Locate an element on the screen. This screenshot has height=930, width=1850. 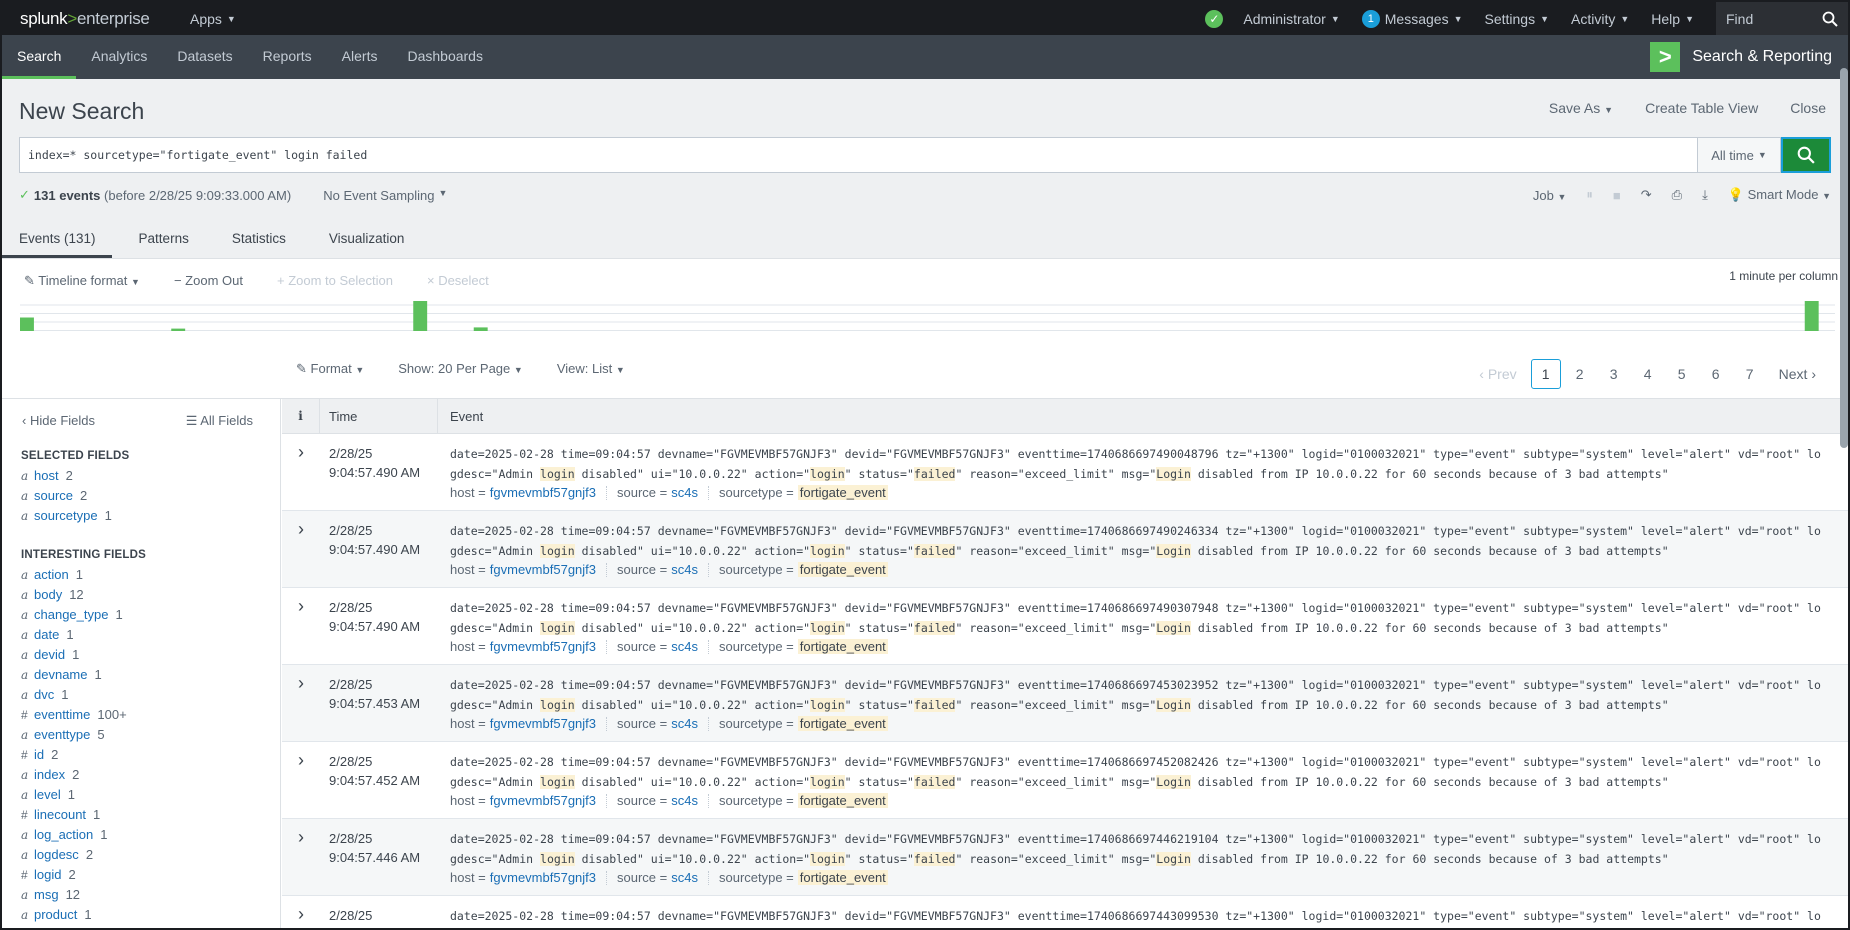
help-menu: Help ▼ is located at coordinates (1672, 19).